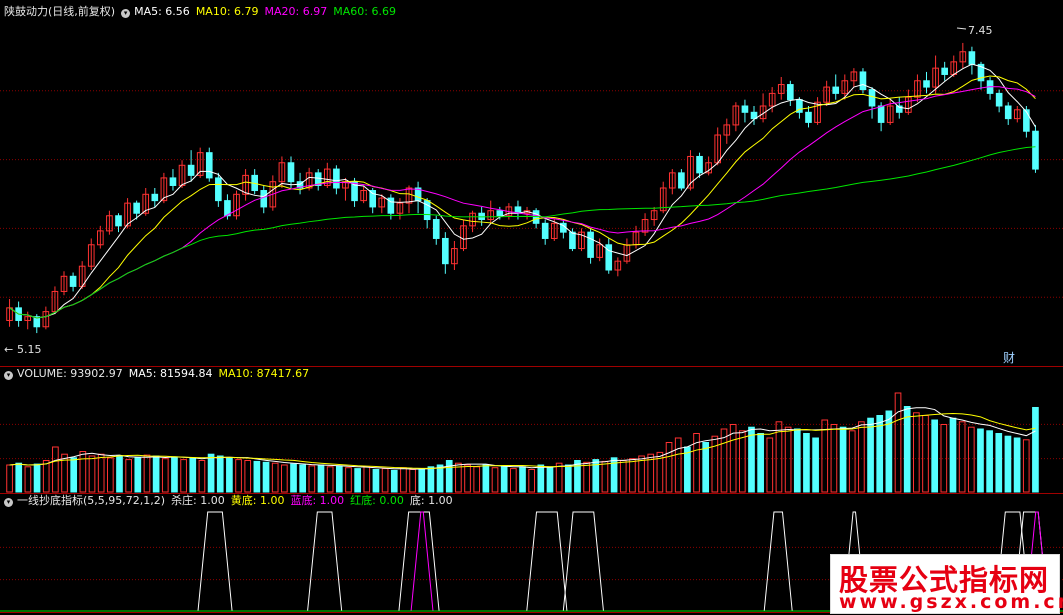 The height and width of the screenshot is (615, 1063). What do you see at coordinates (980, 30) in the screenshot?
I see `high-price-label: 7.45` at bounding box center [980, 30].